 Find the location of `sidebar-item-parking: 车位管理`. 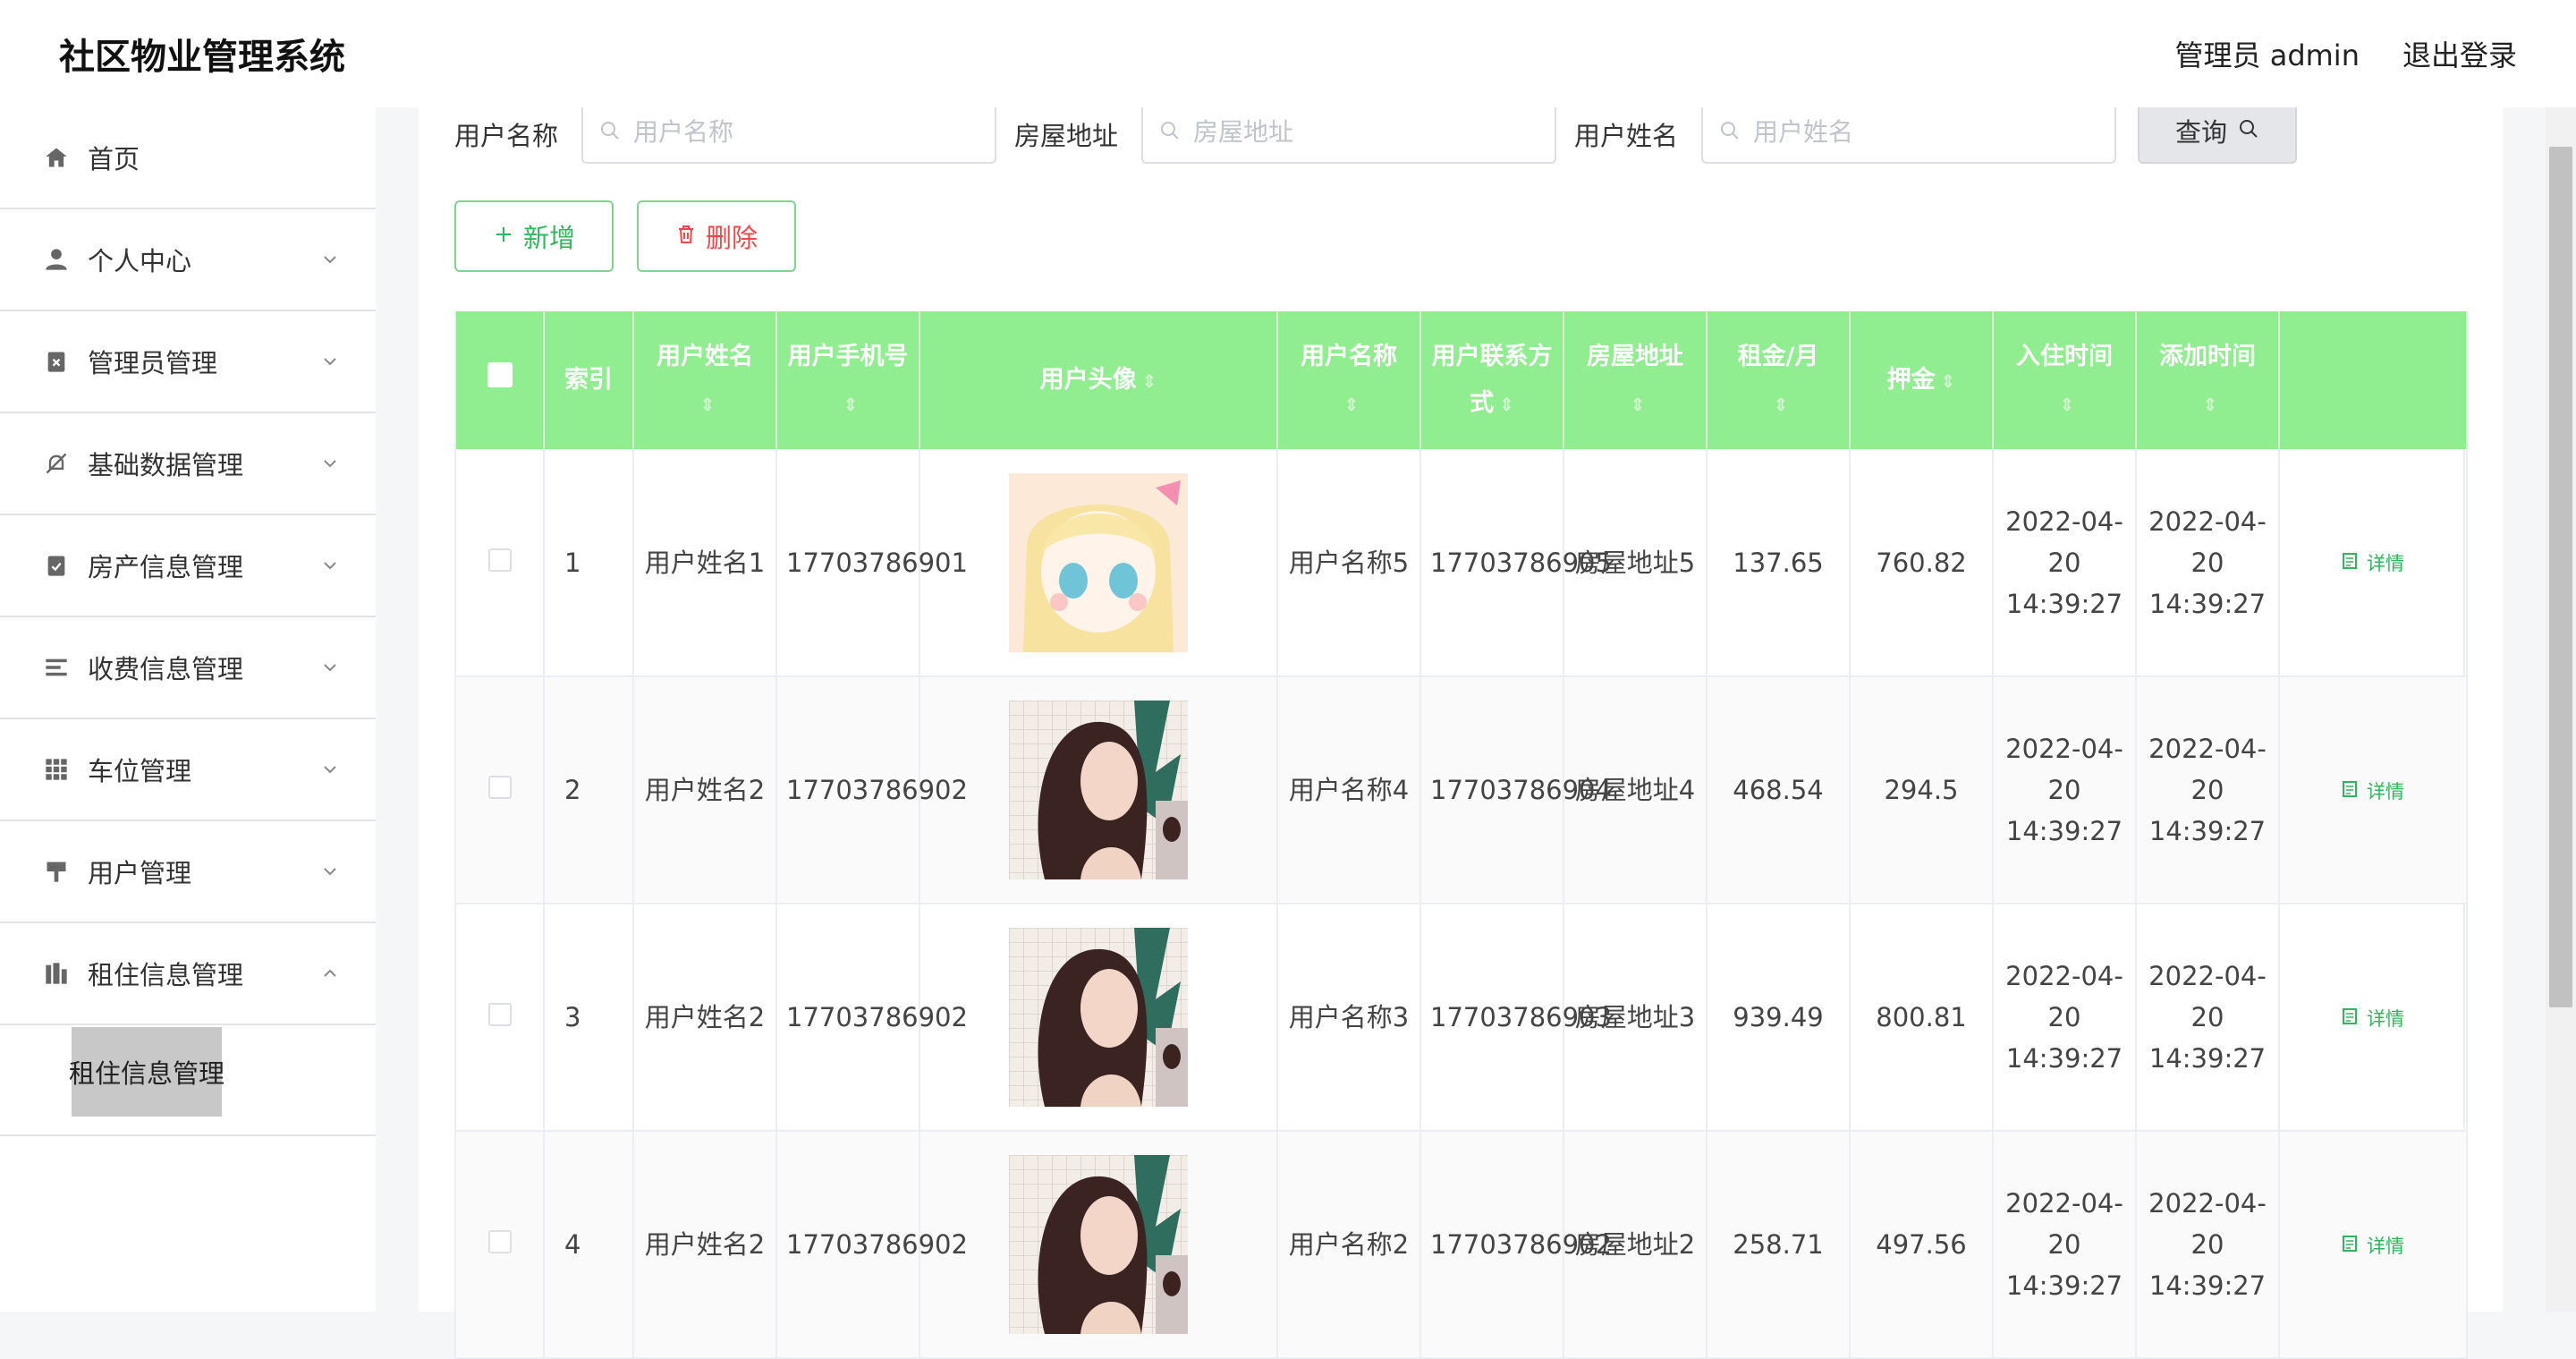

sidebar-item-parking: 车位管理 is located at coordinates (188, 770).